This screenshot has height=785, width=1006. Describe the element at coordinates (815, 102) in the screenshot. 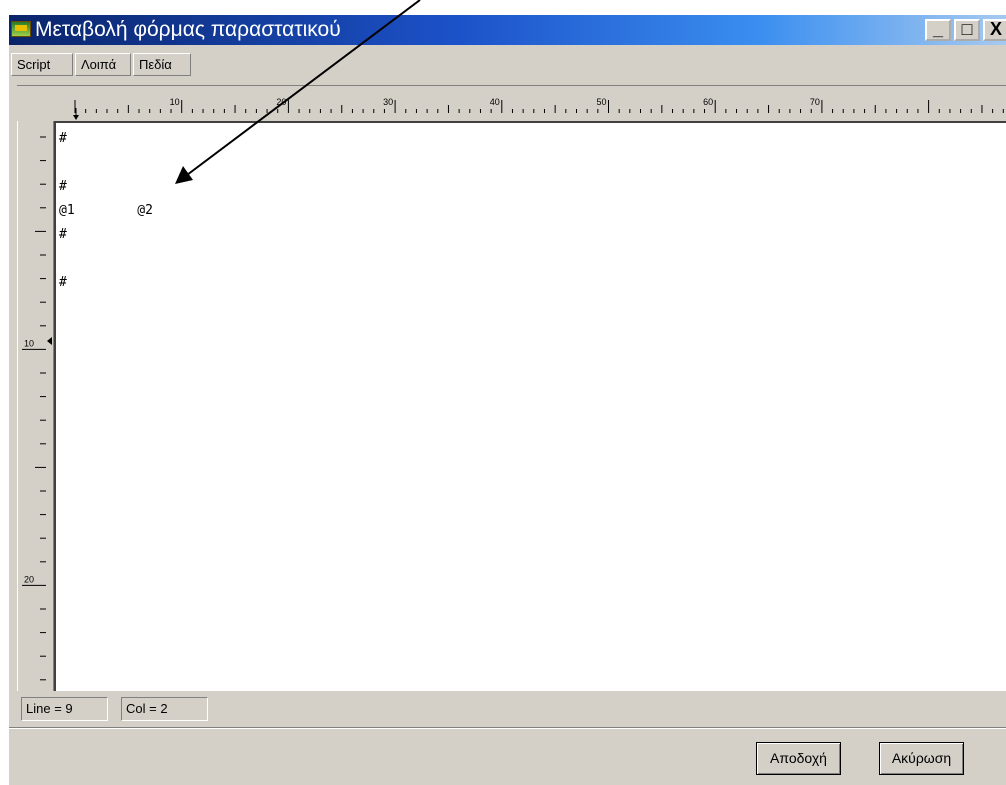

I see `ruler-label: 70` at that location.